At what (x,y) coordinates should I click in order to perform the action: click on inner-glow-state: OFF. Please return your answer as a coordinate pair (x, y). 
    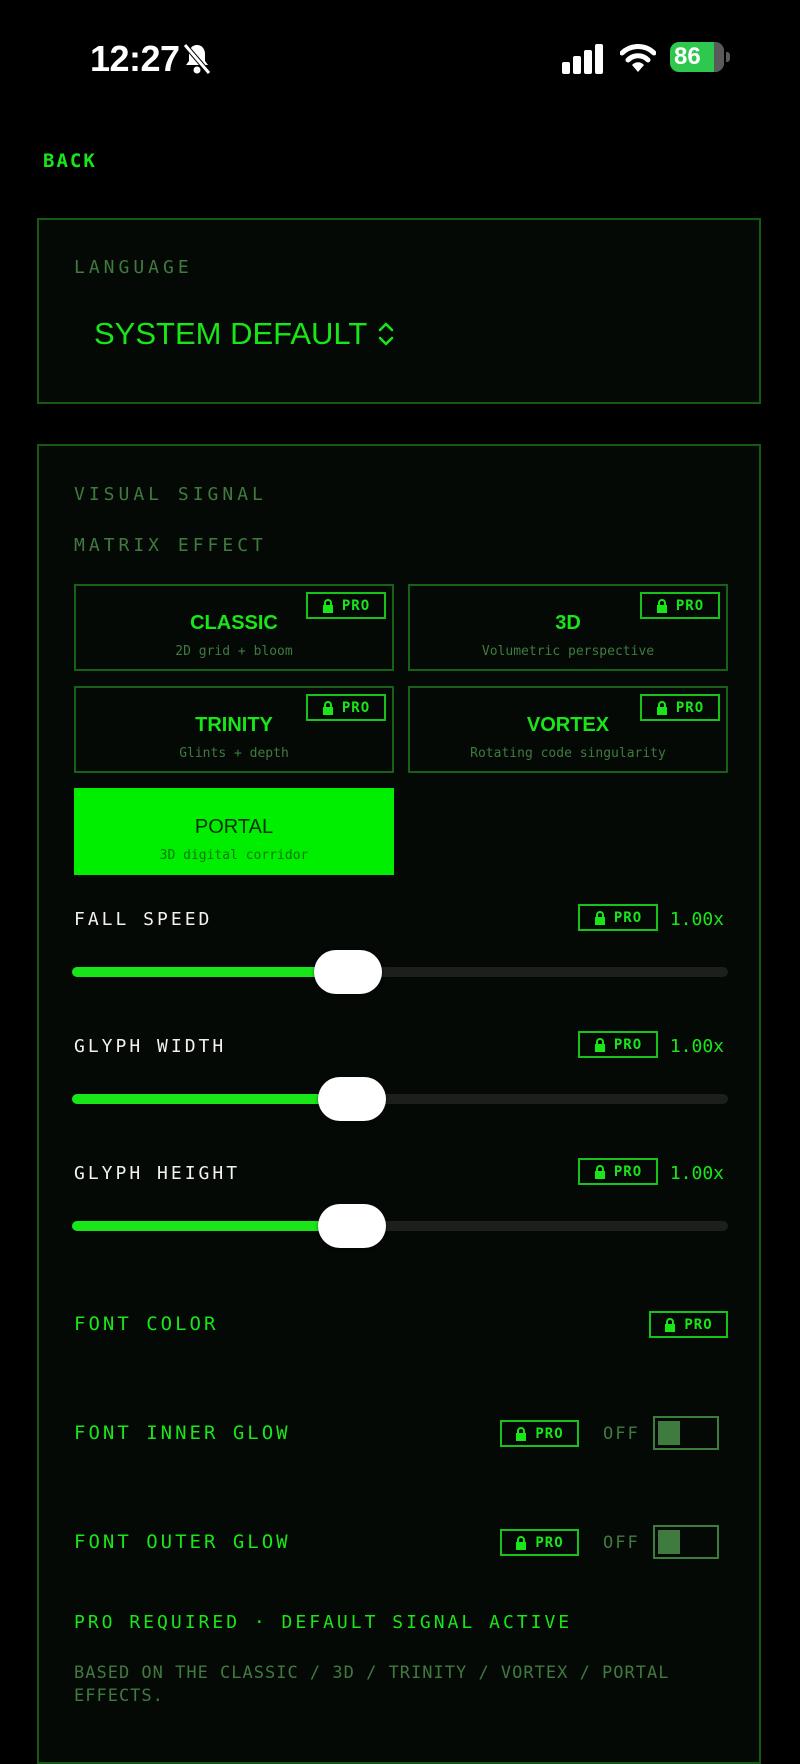
    Looking at the image, I should click on (621, 1434).